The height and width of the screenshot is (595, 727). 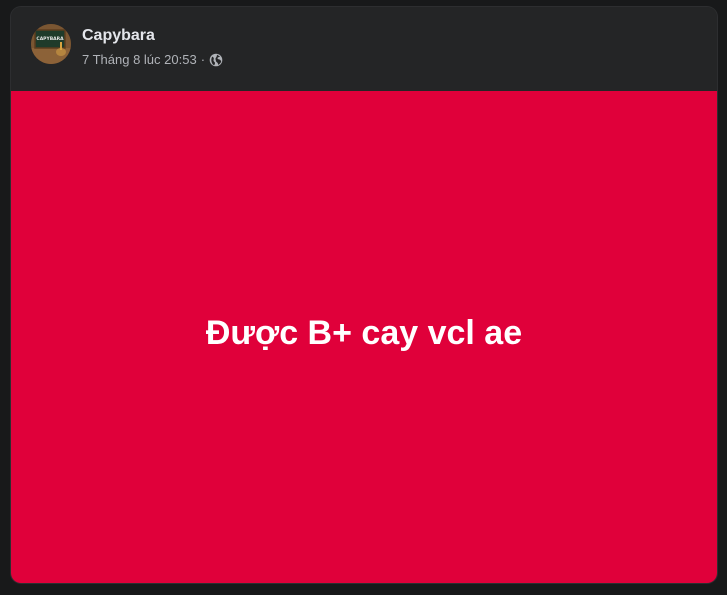 I want to click on post-timestamp: 7 Tháng 8 lúc 20:53, so click(x=139, y=60).